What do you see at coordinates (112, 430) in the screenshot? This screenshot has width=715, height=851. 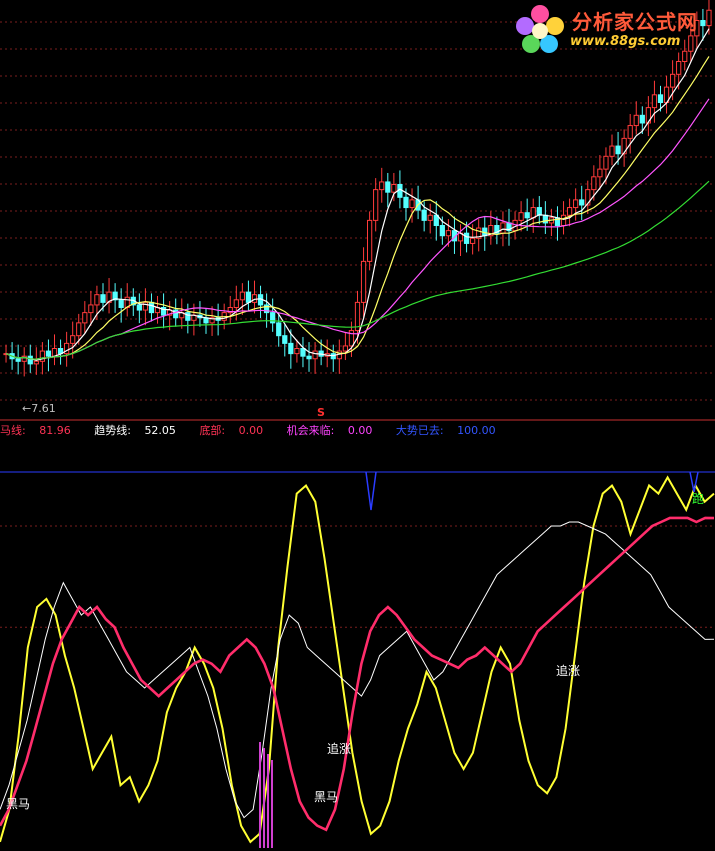 I see `legend-trend-label: 趋势线:` at bounding box center [112, 430].